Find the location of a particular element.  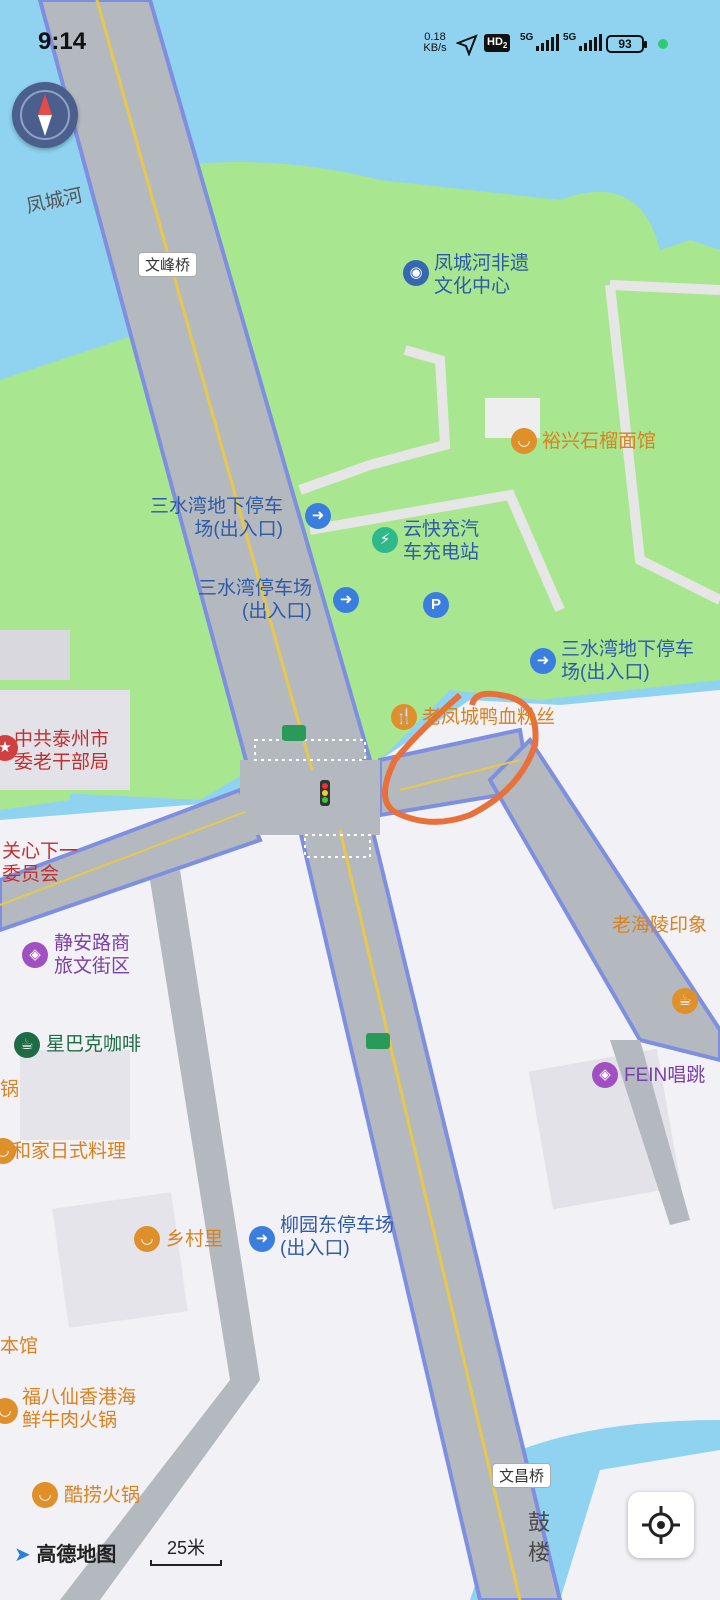

crosshair-icon is located at coordinates (661, 1525).